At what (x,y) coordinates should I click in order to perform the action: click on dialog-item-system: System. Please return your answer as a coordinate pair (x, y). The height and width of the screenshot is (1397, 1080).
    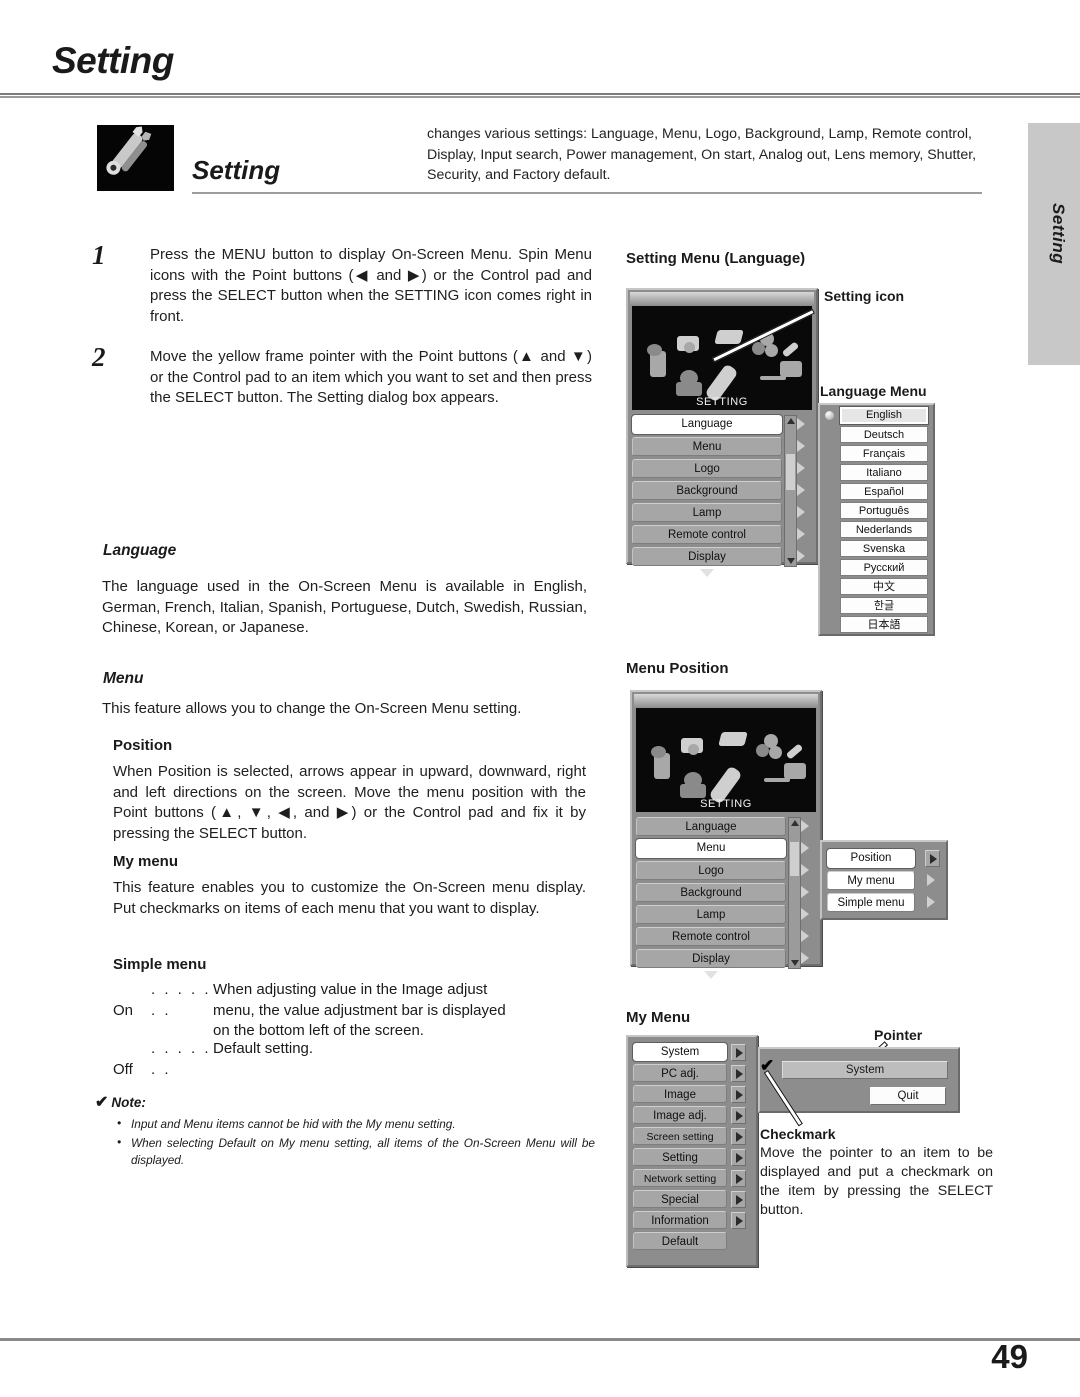
    Looking at the image, I should click on (865, 1070).